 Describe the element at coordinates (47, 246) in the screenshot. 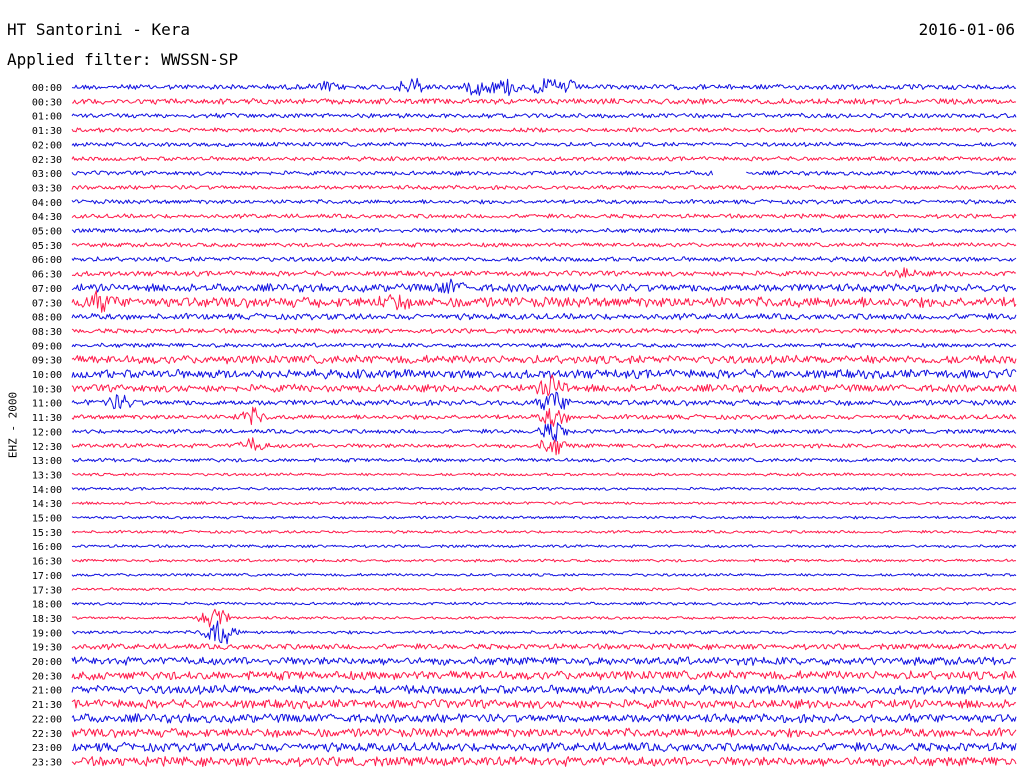

I see `time-label-0530: 05:30` at that location.